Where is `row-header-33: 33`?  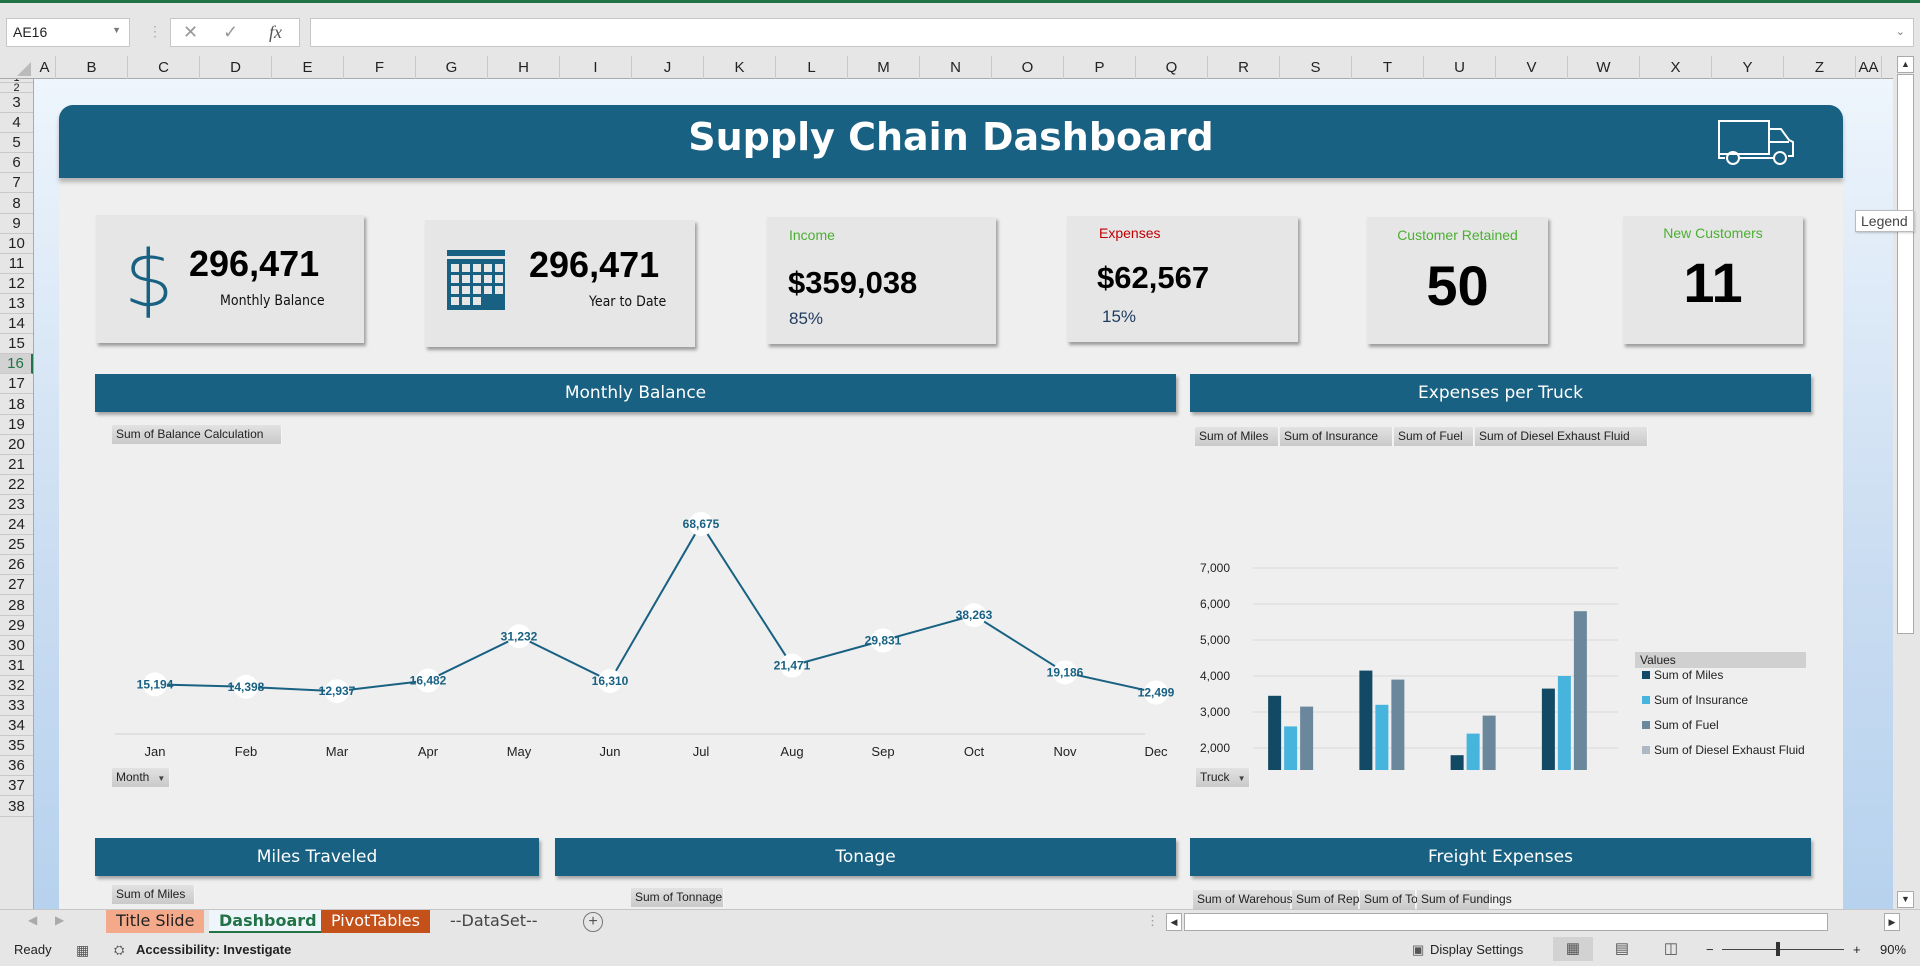
row-header-33: 33 is located at coordinates (16, 706).